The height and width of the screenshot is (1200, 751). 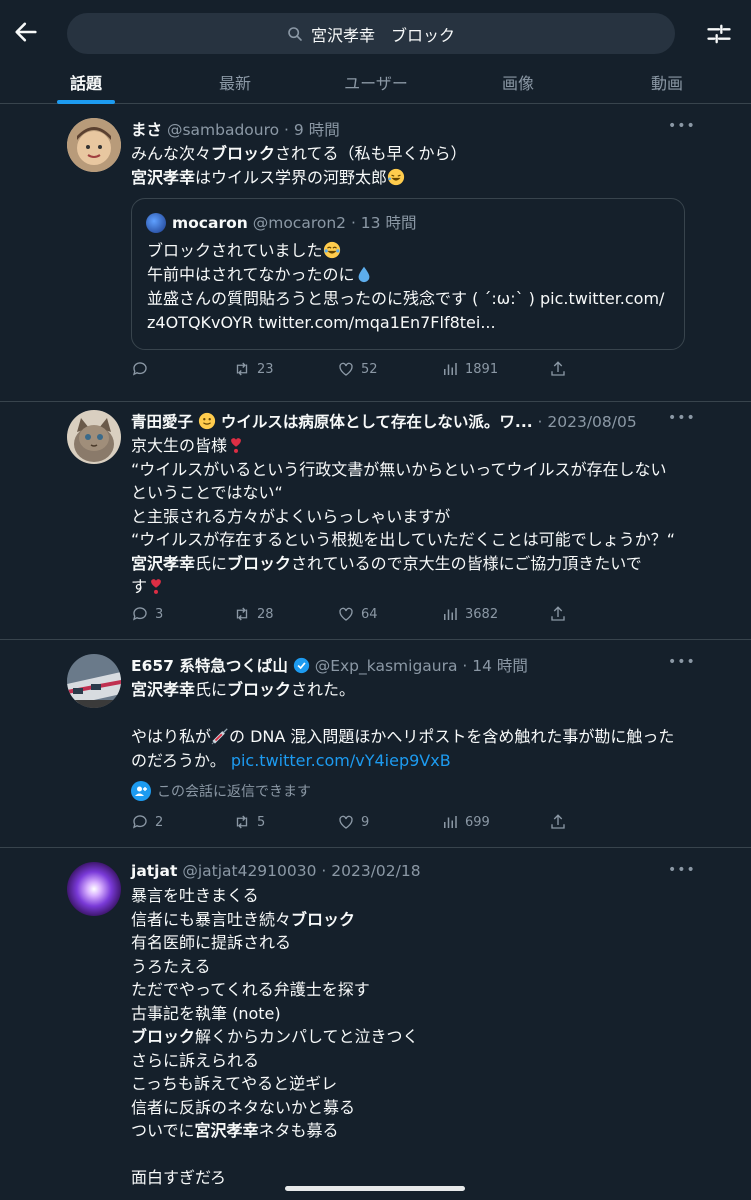 I want to click on highlighted-term: ブロック, so click(x=323, y=919).